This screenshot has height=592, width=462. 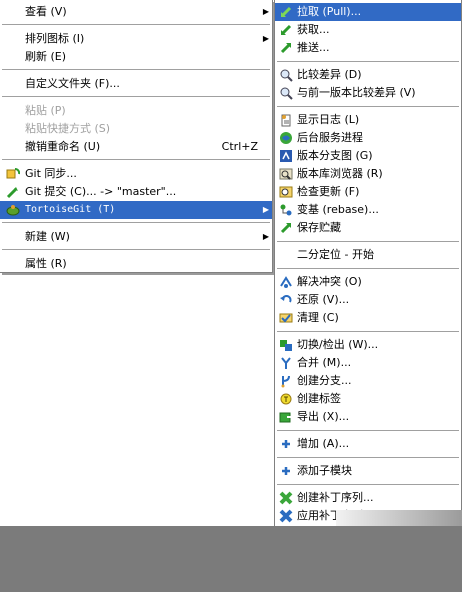 I want to click on menu-item-arrange-icons: 排列图标 (I) ▶, so click(x=136, y=39).